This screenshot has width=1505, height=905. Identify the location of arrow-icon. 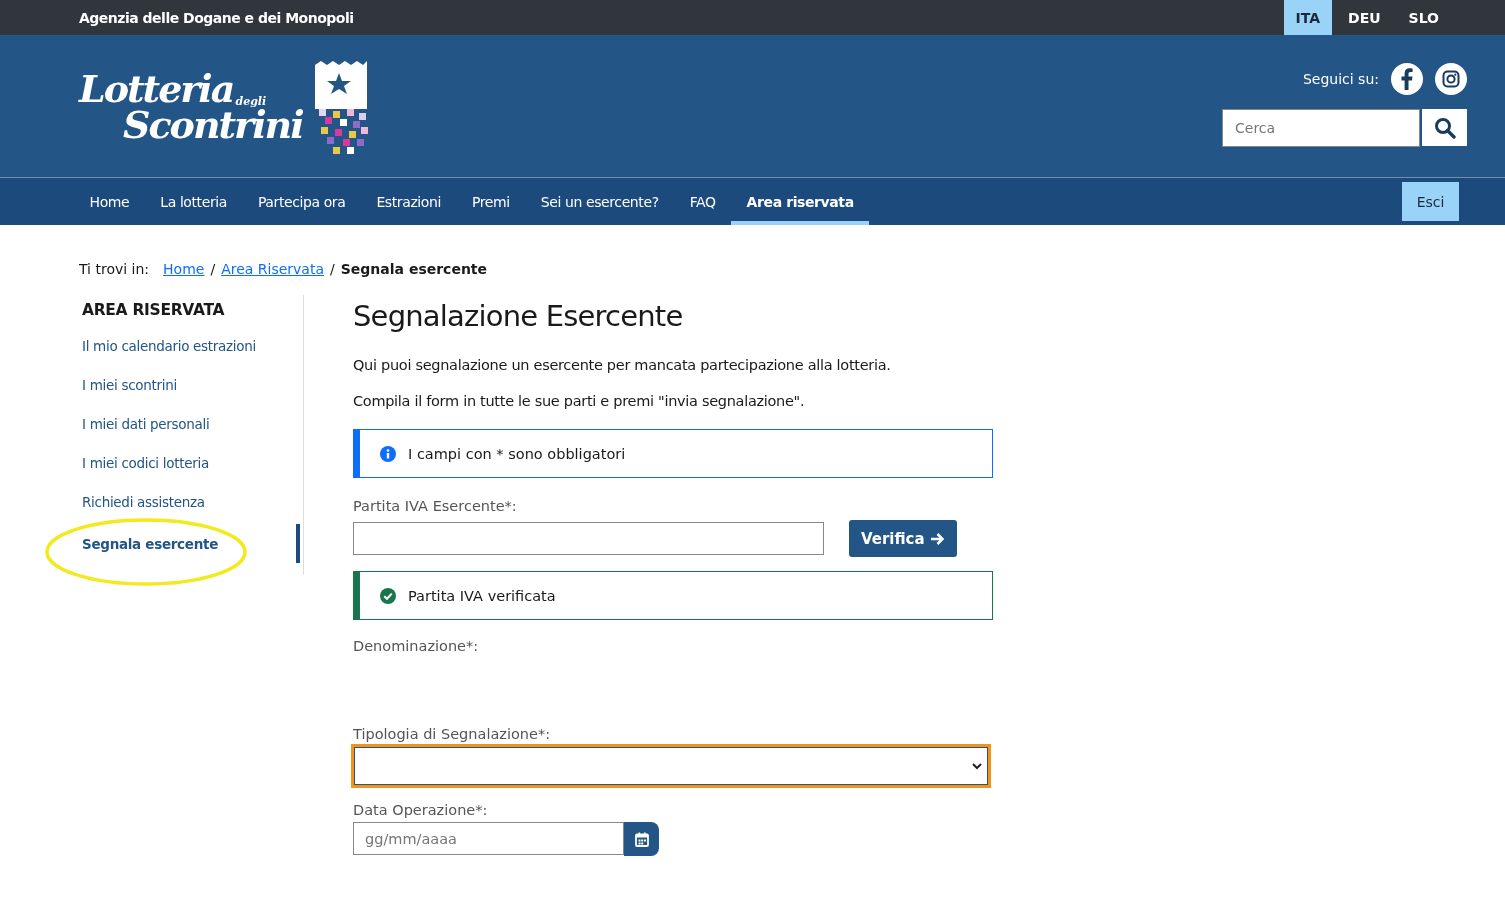
(937, 538).